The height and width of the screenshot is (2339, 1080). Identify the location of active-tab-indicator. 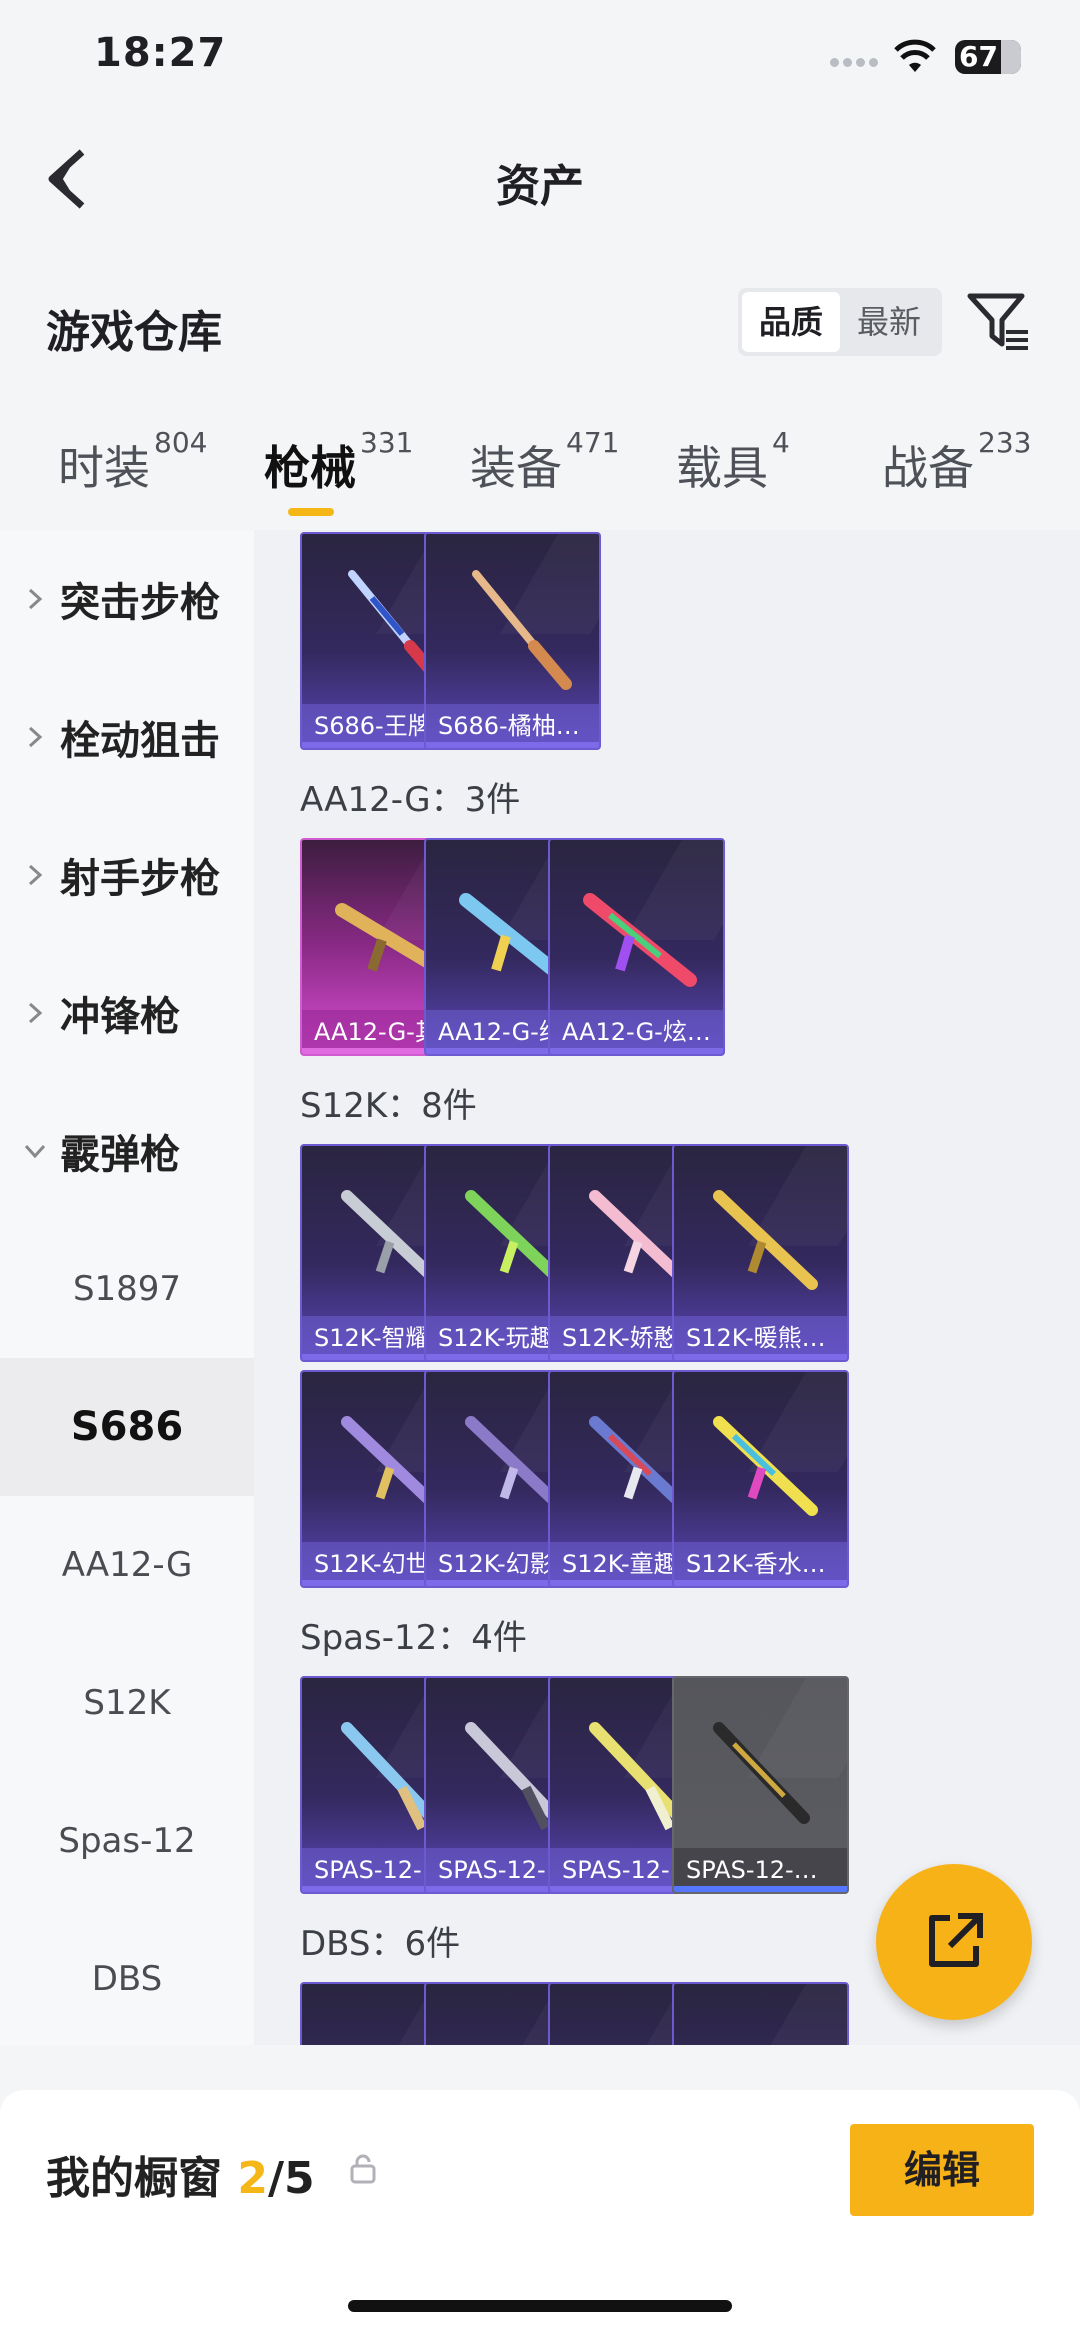
(311, 512).